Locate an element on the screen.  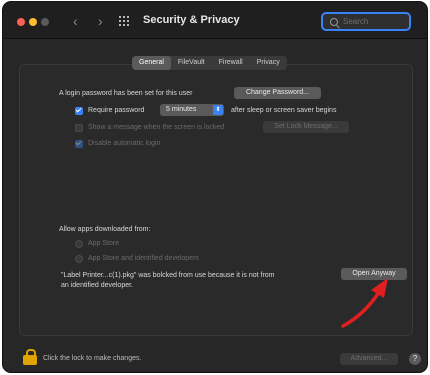
title-bar: ‹ › Security & Privacy Search is located at coordinates (215, 20).